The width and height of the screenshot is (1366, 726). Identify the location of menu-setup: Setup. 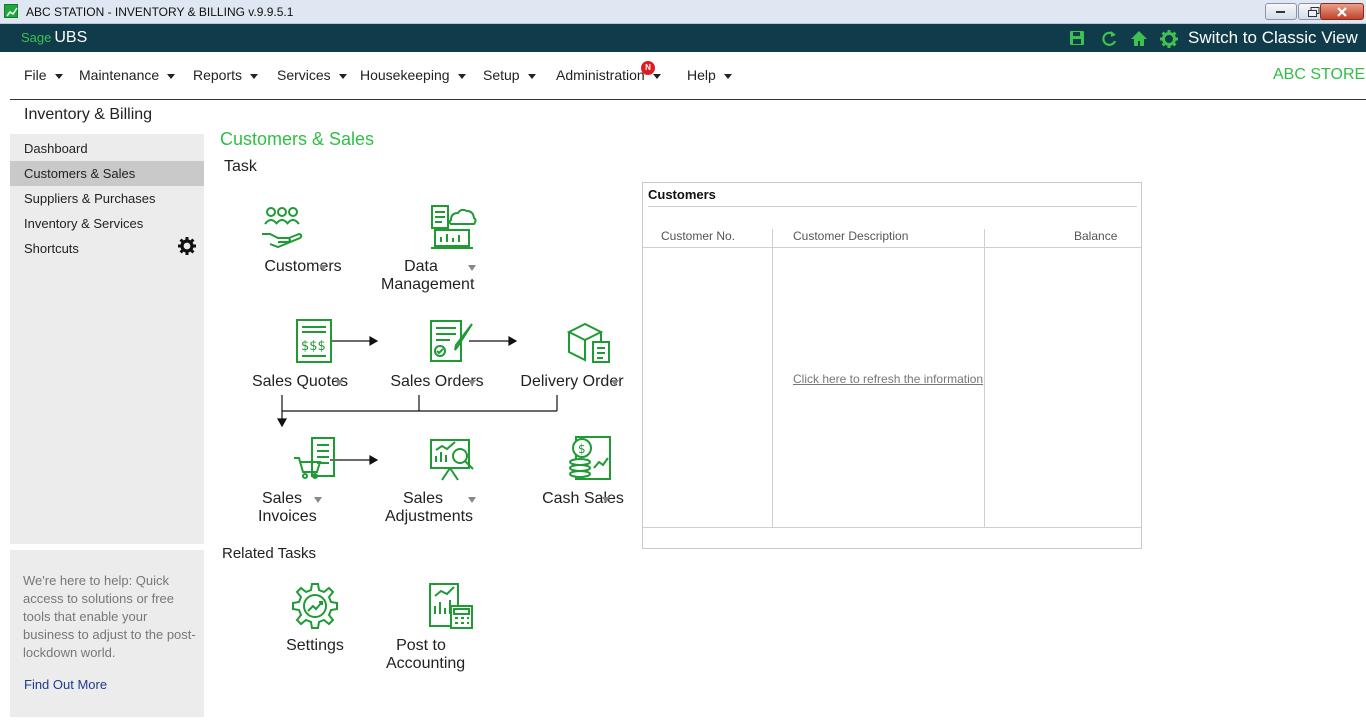
(509, 75).